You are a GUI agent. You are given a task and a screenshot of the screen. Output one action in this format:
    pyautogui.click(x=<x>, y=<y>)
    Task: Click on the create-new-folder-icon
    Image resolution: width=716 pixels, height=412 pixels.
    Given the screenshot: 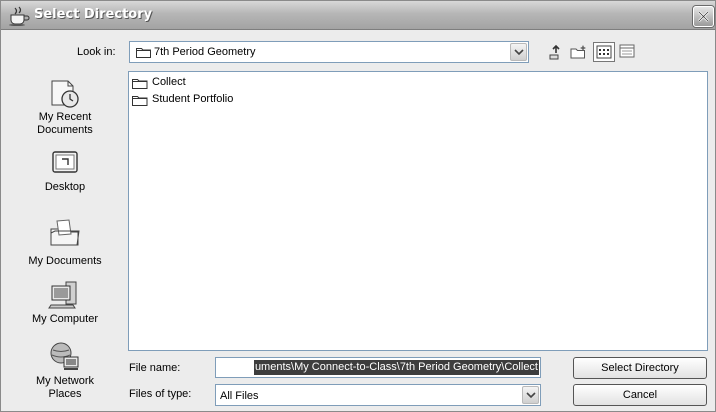 What is the action you would take?
    pyautogui.click(x=578, y=52)
    